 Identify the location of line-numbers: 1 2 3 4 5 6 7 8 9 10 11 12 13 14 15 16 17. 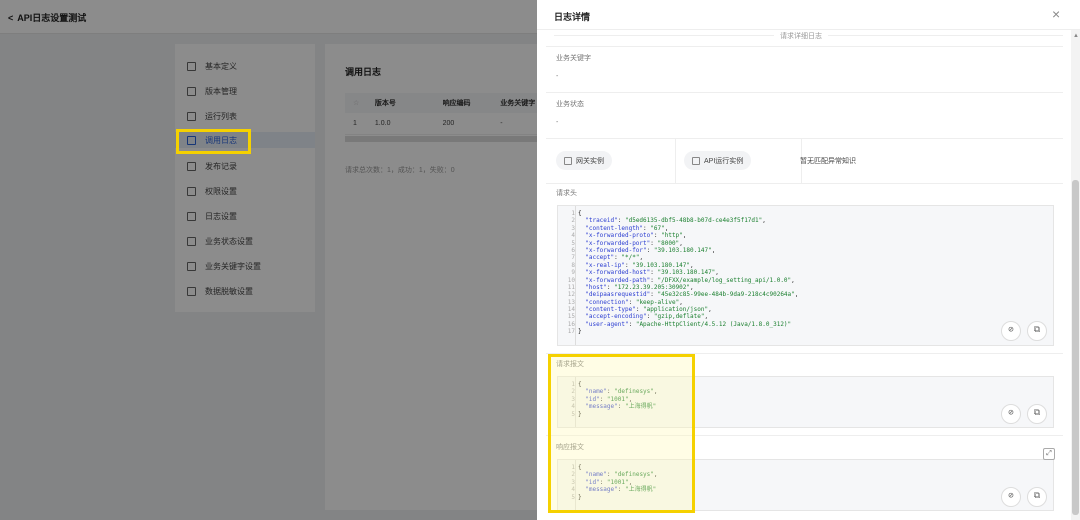
(566, 273).